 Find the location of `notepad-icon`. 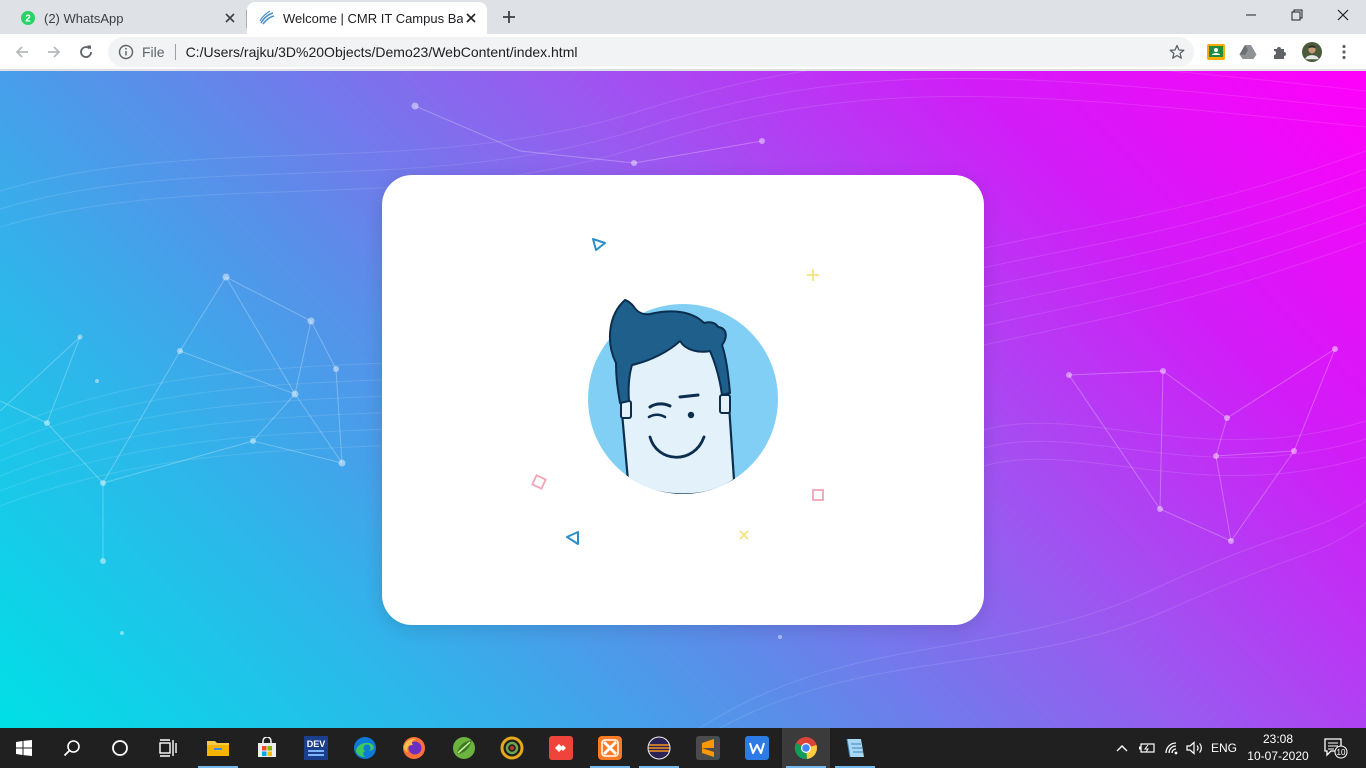

notepad-icon is located at coordinates (855, 748).